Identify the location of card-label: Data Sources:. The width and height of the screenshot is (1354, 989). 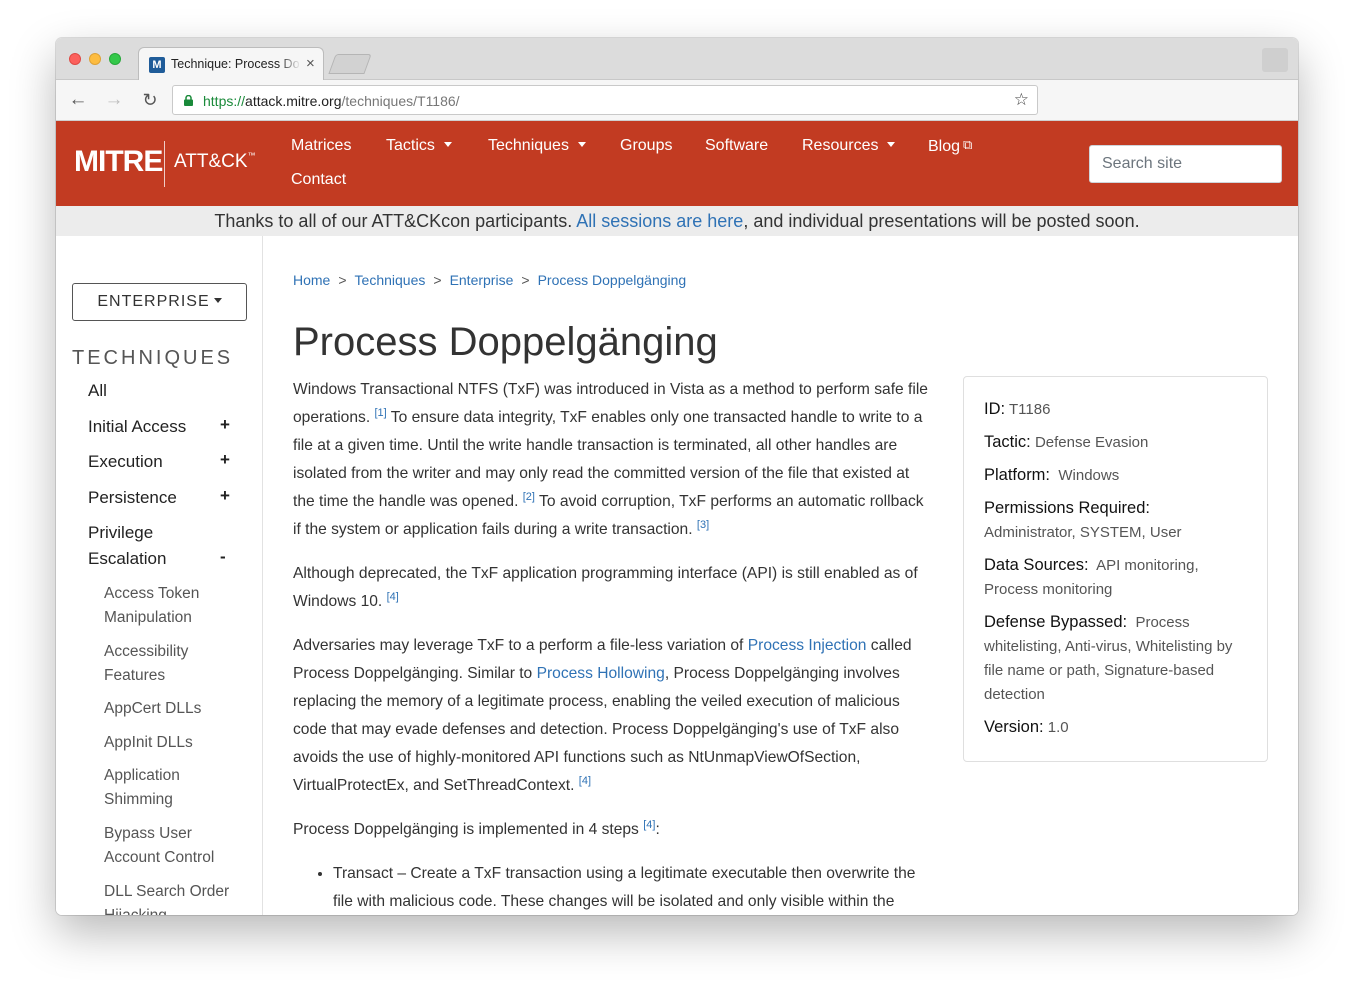
(1036, 565).